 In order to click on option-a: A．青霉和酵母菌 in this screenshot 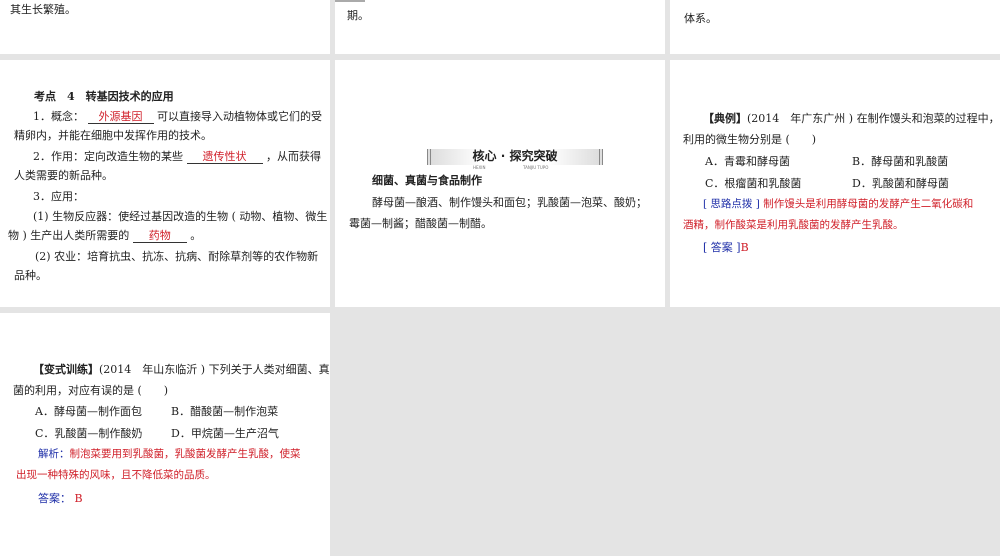, I will do `click(747, 161)`.